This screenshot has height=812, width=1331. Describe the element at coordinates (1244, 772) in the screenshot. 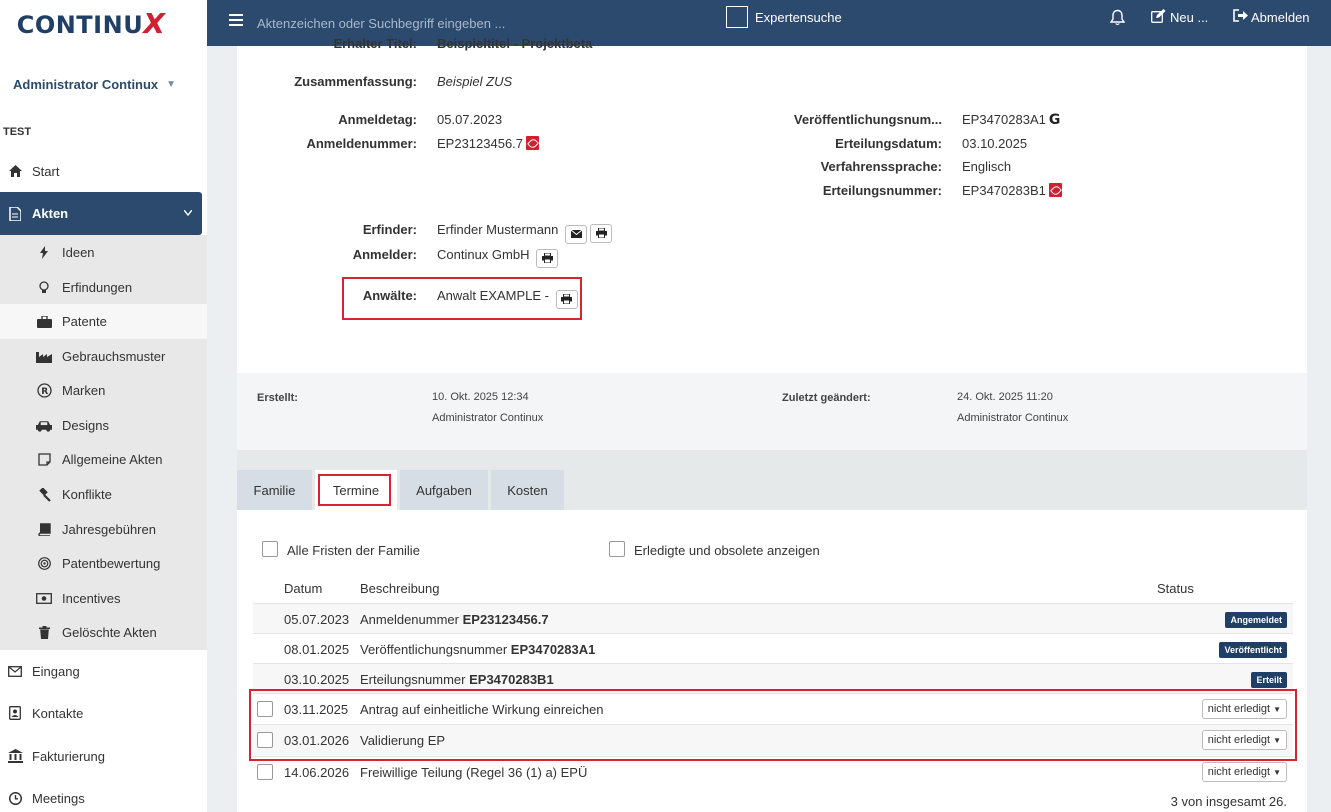

I see `status-dropdown: nicht erledigt ▼` at that location.